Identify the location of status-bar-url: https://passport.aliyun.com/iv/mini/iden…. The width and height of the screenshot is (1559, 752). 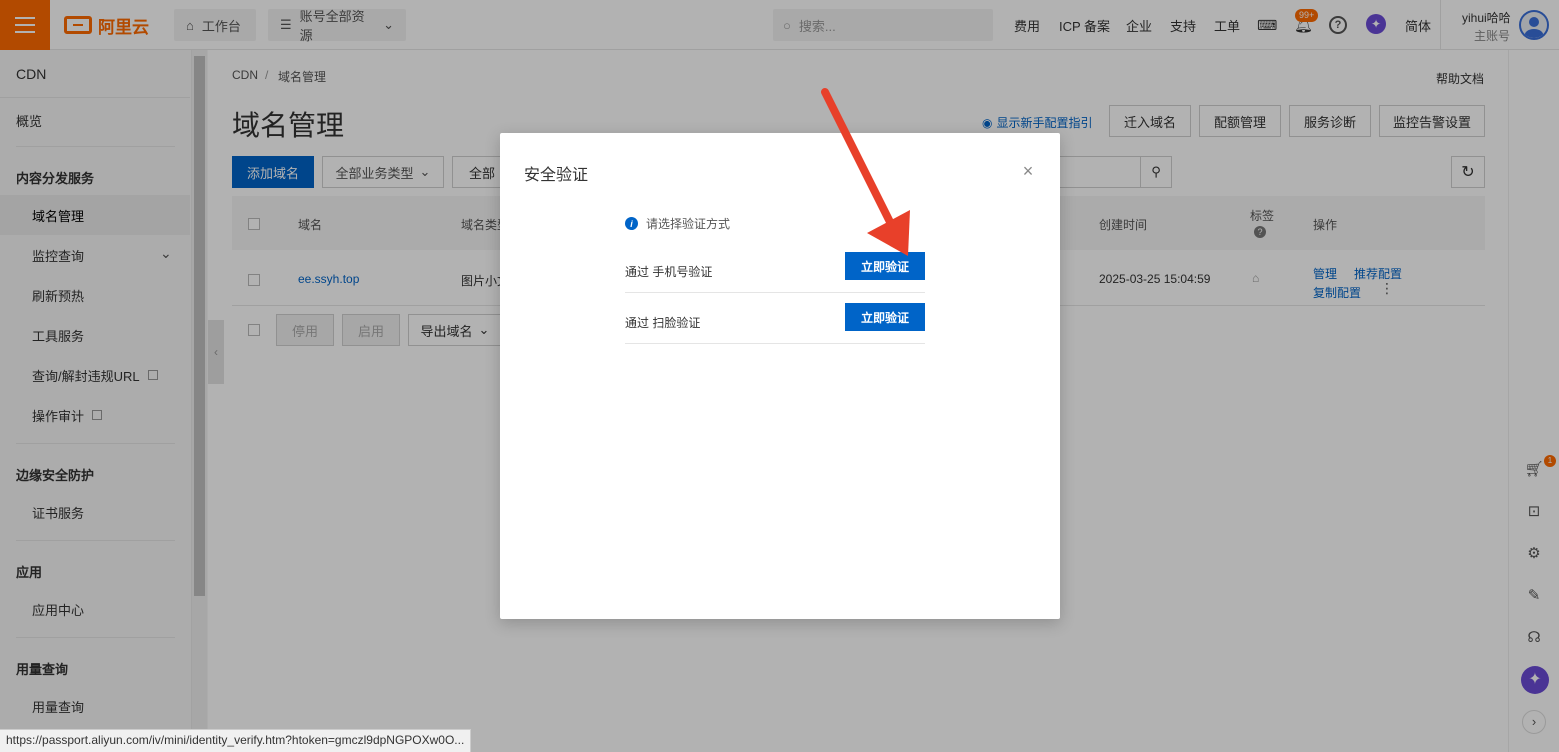
(236, 740).